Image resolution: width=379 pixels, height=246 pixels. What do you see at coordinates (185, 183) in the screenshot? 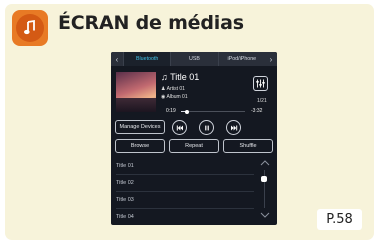
I see `list-item: Title 02` at bounding box center [185, 183].